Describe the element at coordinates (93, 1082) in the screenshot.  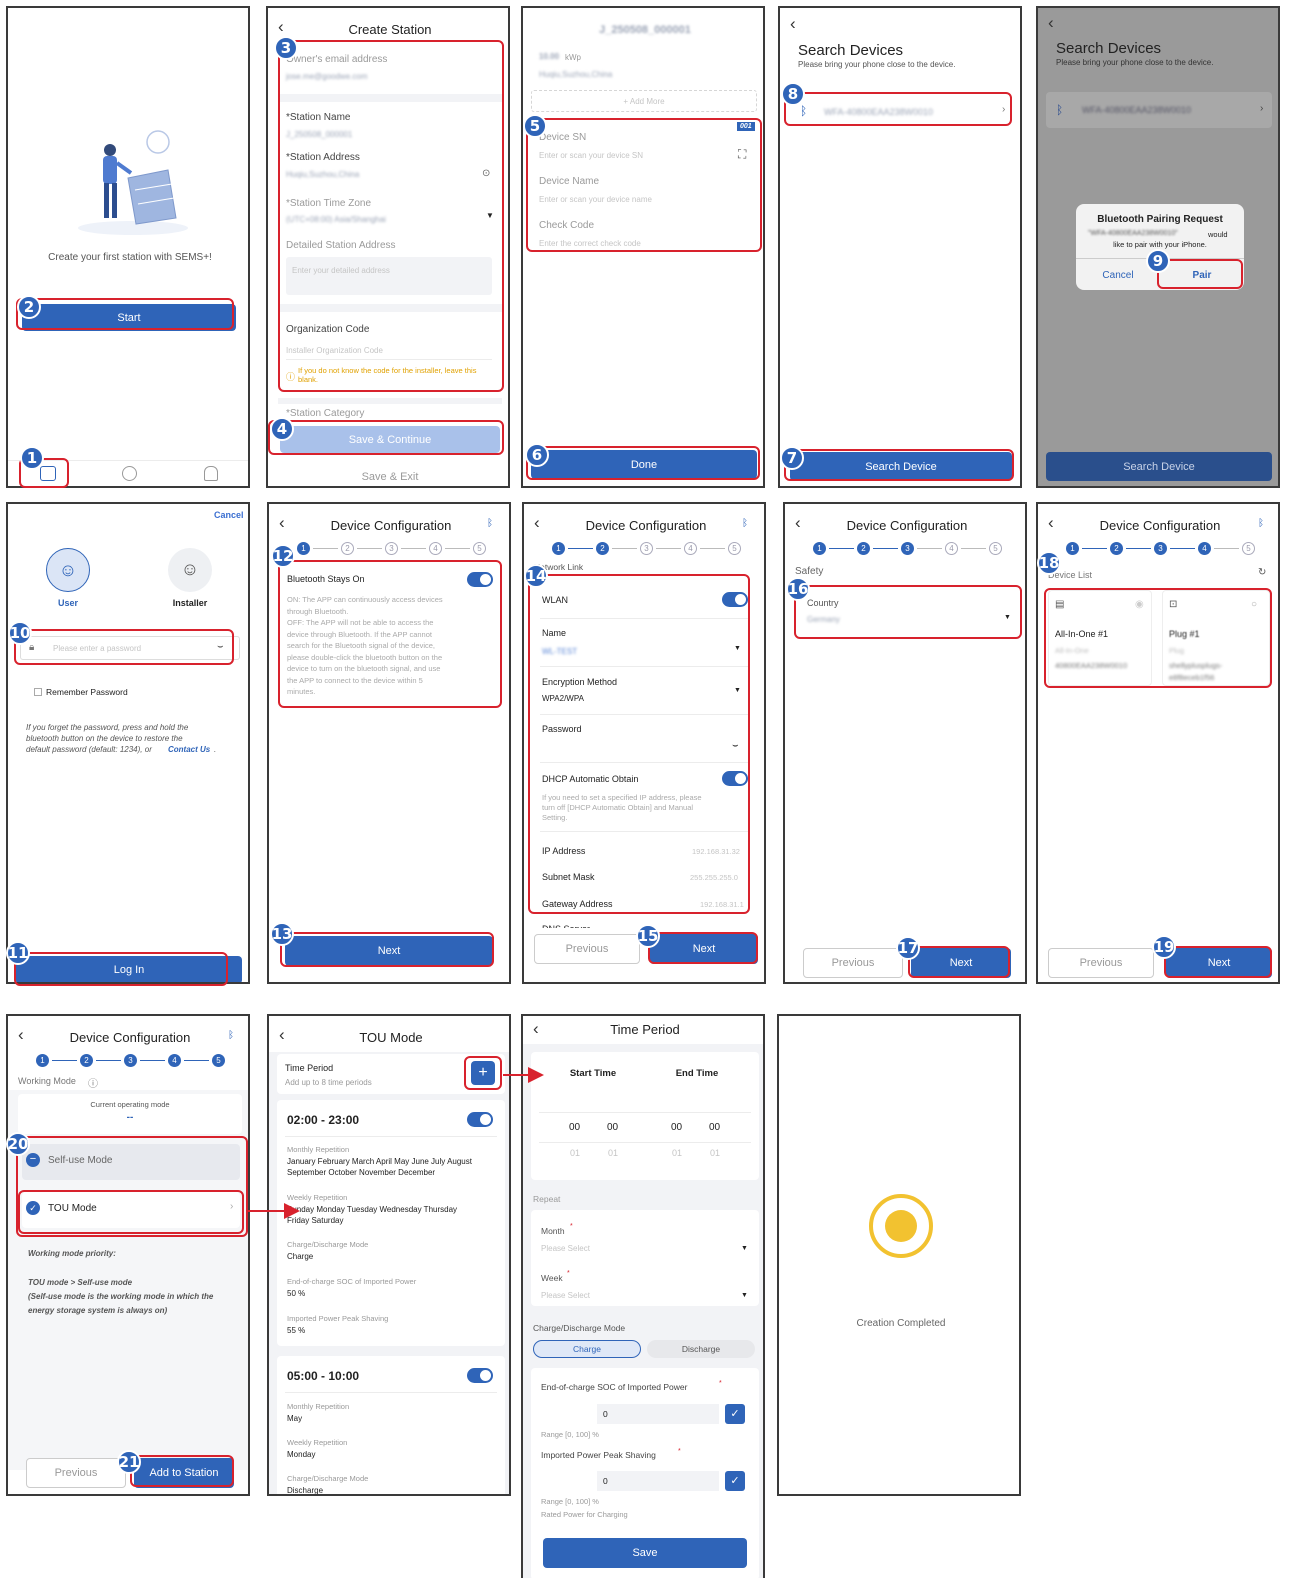
I see `help-icon: ⓘ` at that location.